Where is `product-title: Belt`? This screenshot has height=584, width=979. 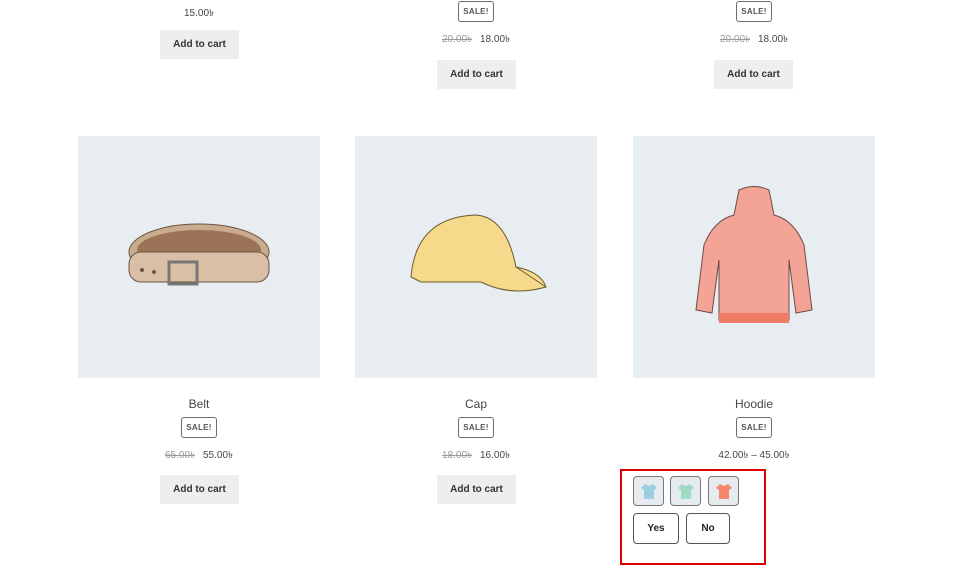 product-title: Belt is located at coordinates (199, 404).